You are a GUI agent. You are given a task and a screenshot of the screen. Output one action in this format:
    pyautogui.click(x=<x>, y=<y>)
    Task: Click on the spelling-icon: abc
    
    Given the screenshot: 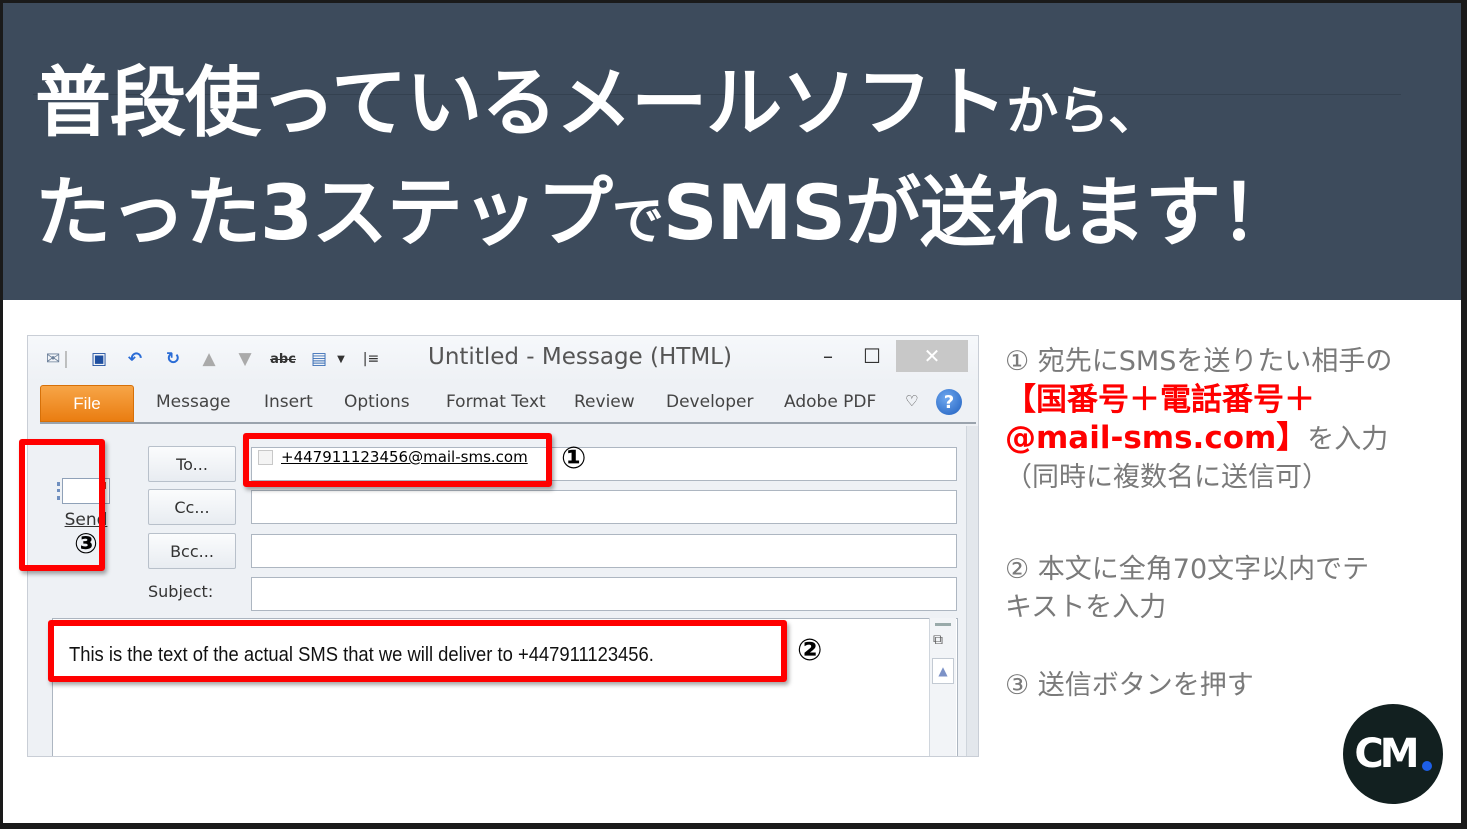 What is the action you would take?
    pyautogui.click(x=283, y=359)
    